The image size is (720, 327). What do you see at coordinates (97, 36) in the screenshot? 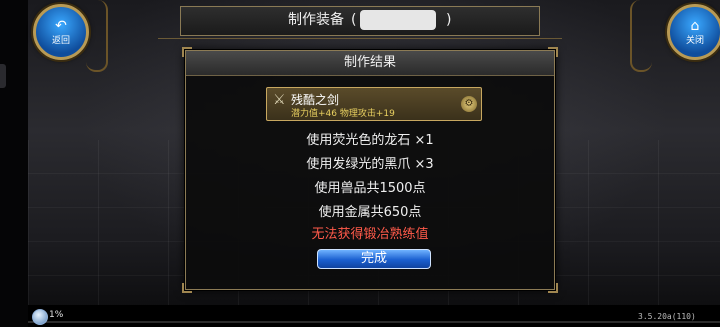
I see `frame-ornament-left` at bounding box center [97, 36].